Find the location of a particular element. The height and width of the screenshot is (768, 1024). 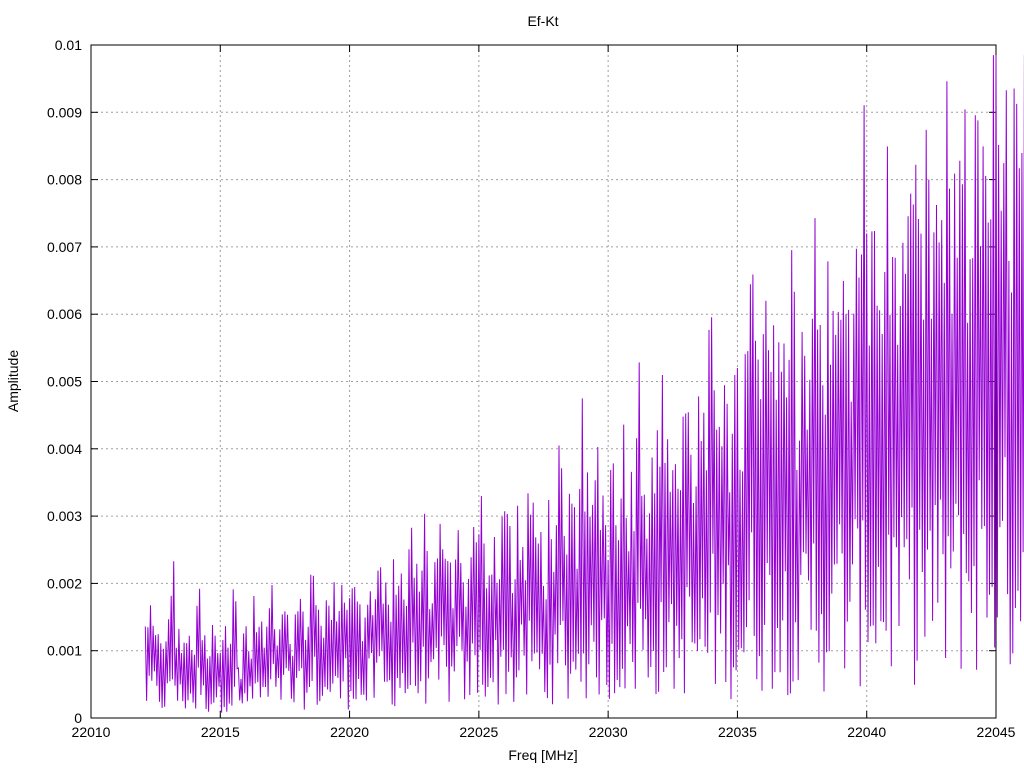

y-tick-label: 0.005 is located at coordinates (64, 382).